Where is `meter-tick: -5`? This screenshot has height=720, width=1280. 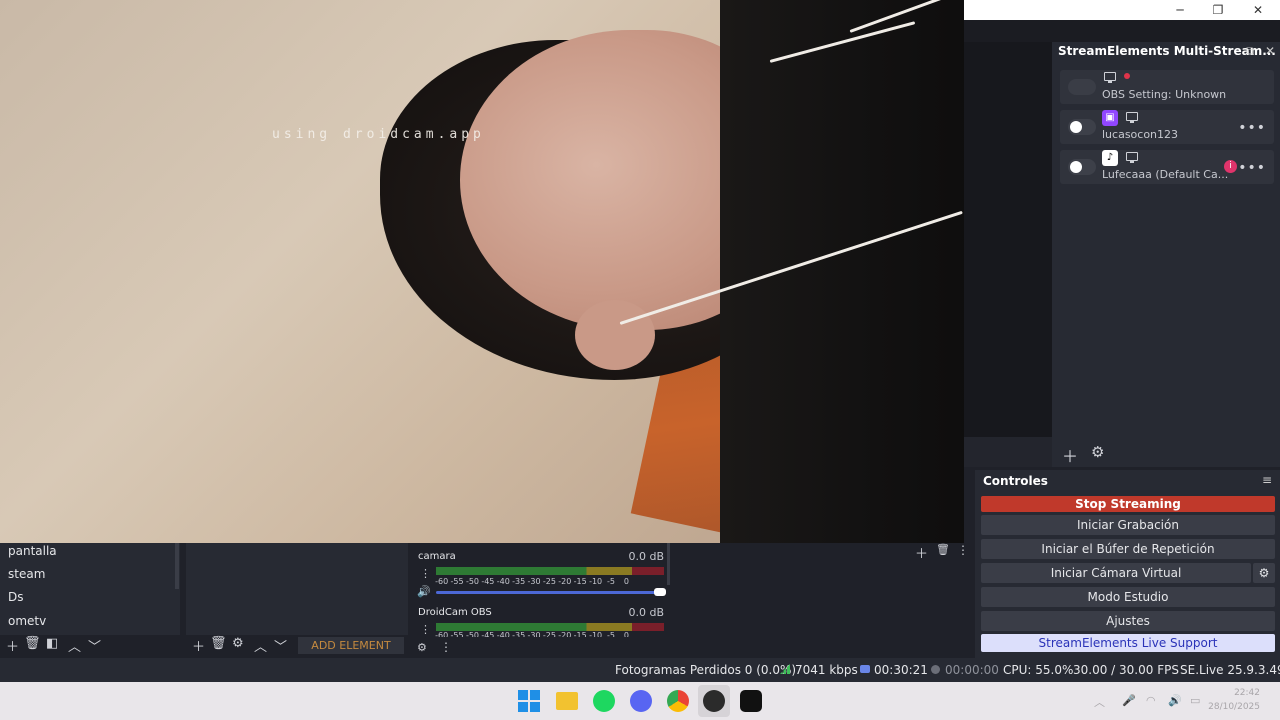 meter-tick: -5 is located at coordinates (611, 581).